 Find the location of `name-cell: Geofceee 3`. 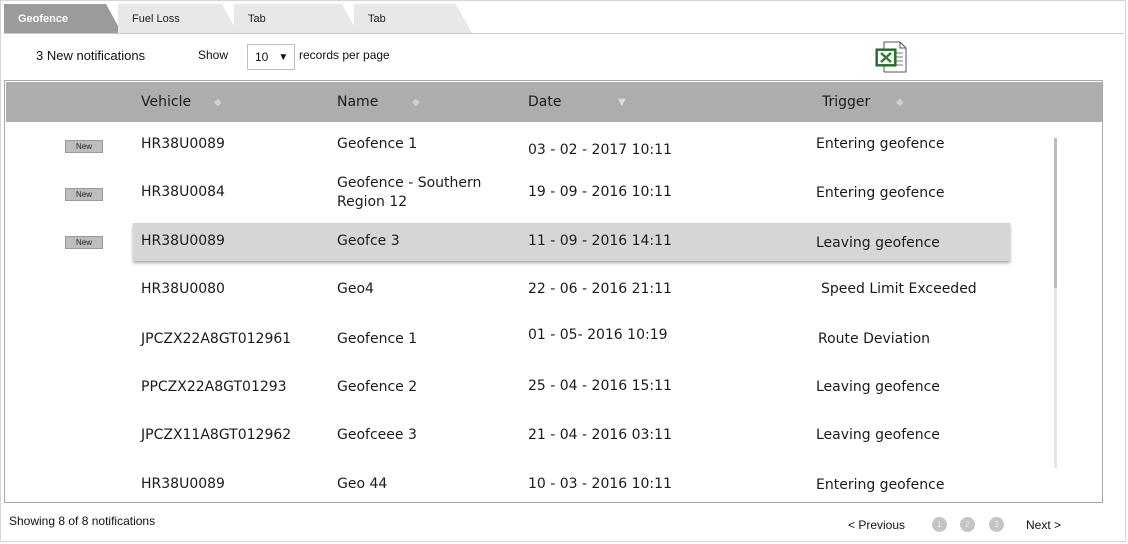

name-cell: Geofceee 3 is located at coordinates (377, 435).